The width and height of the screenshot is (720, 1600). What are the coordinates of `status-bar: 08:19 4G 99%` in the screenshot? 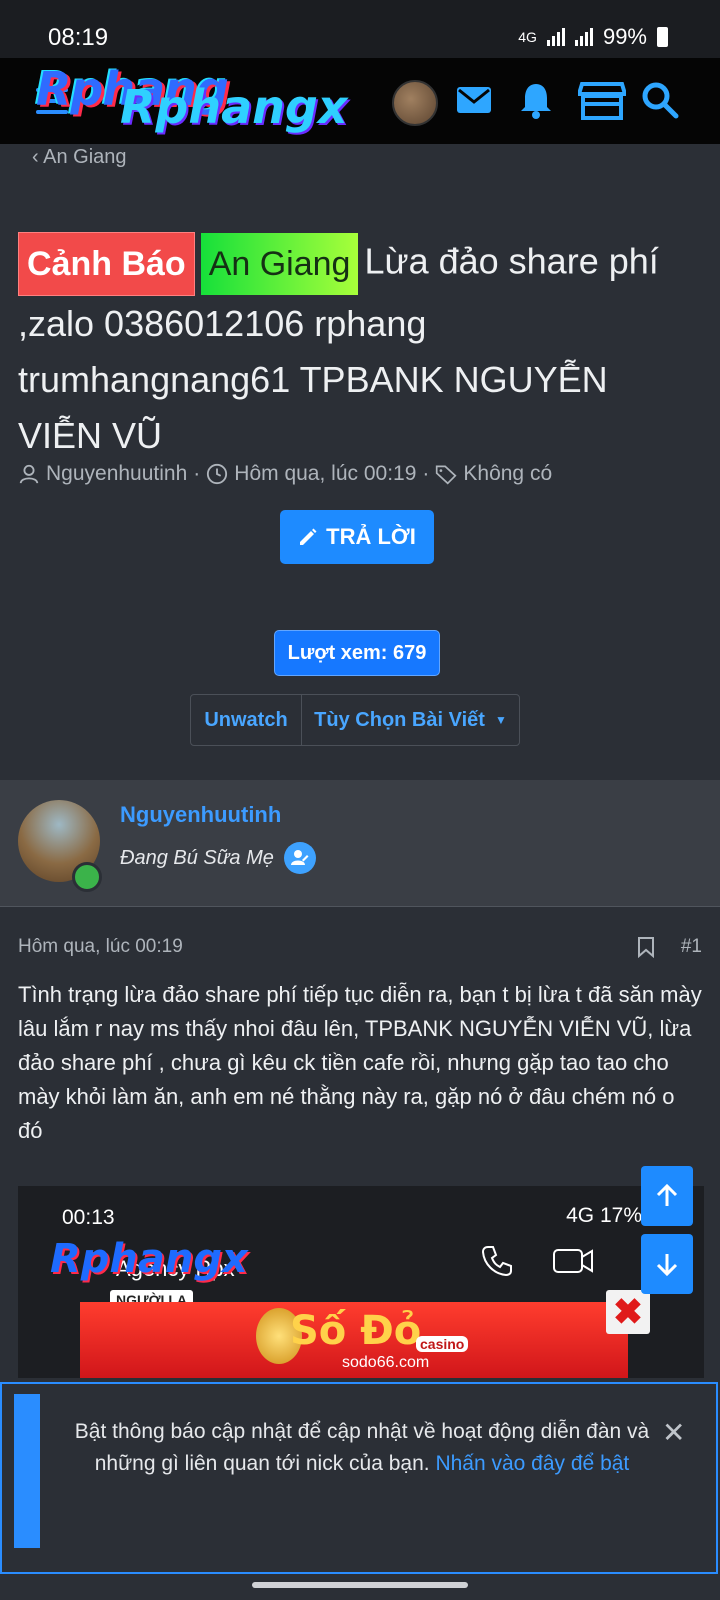 It's located at (360, 29).